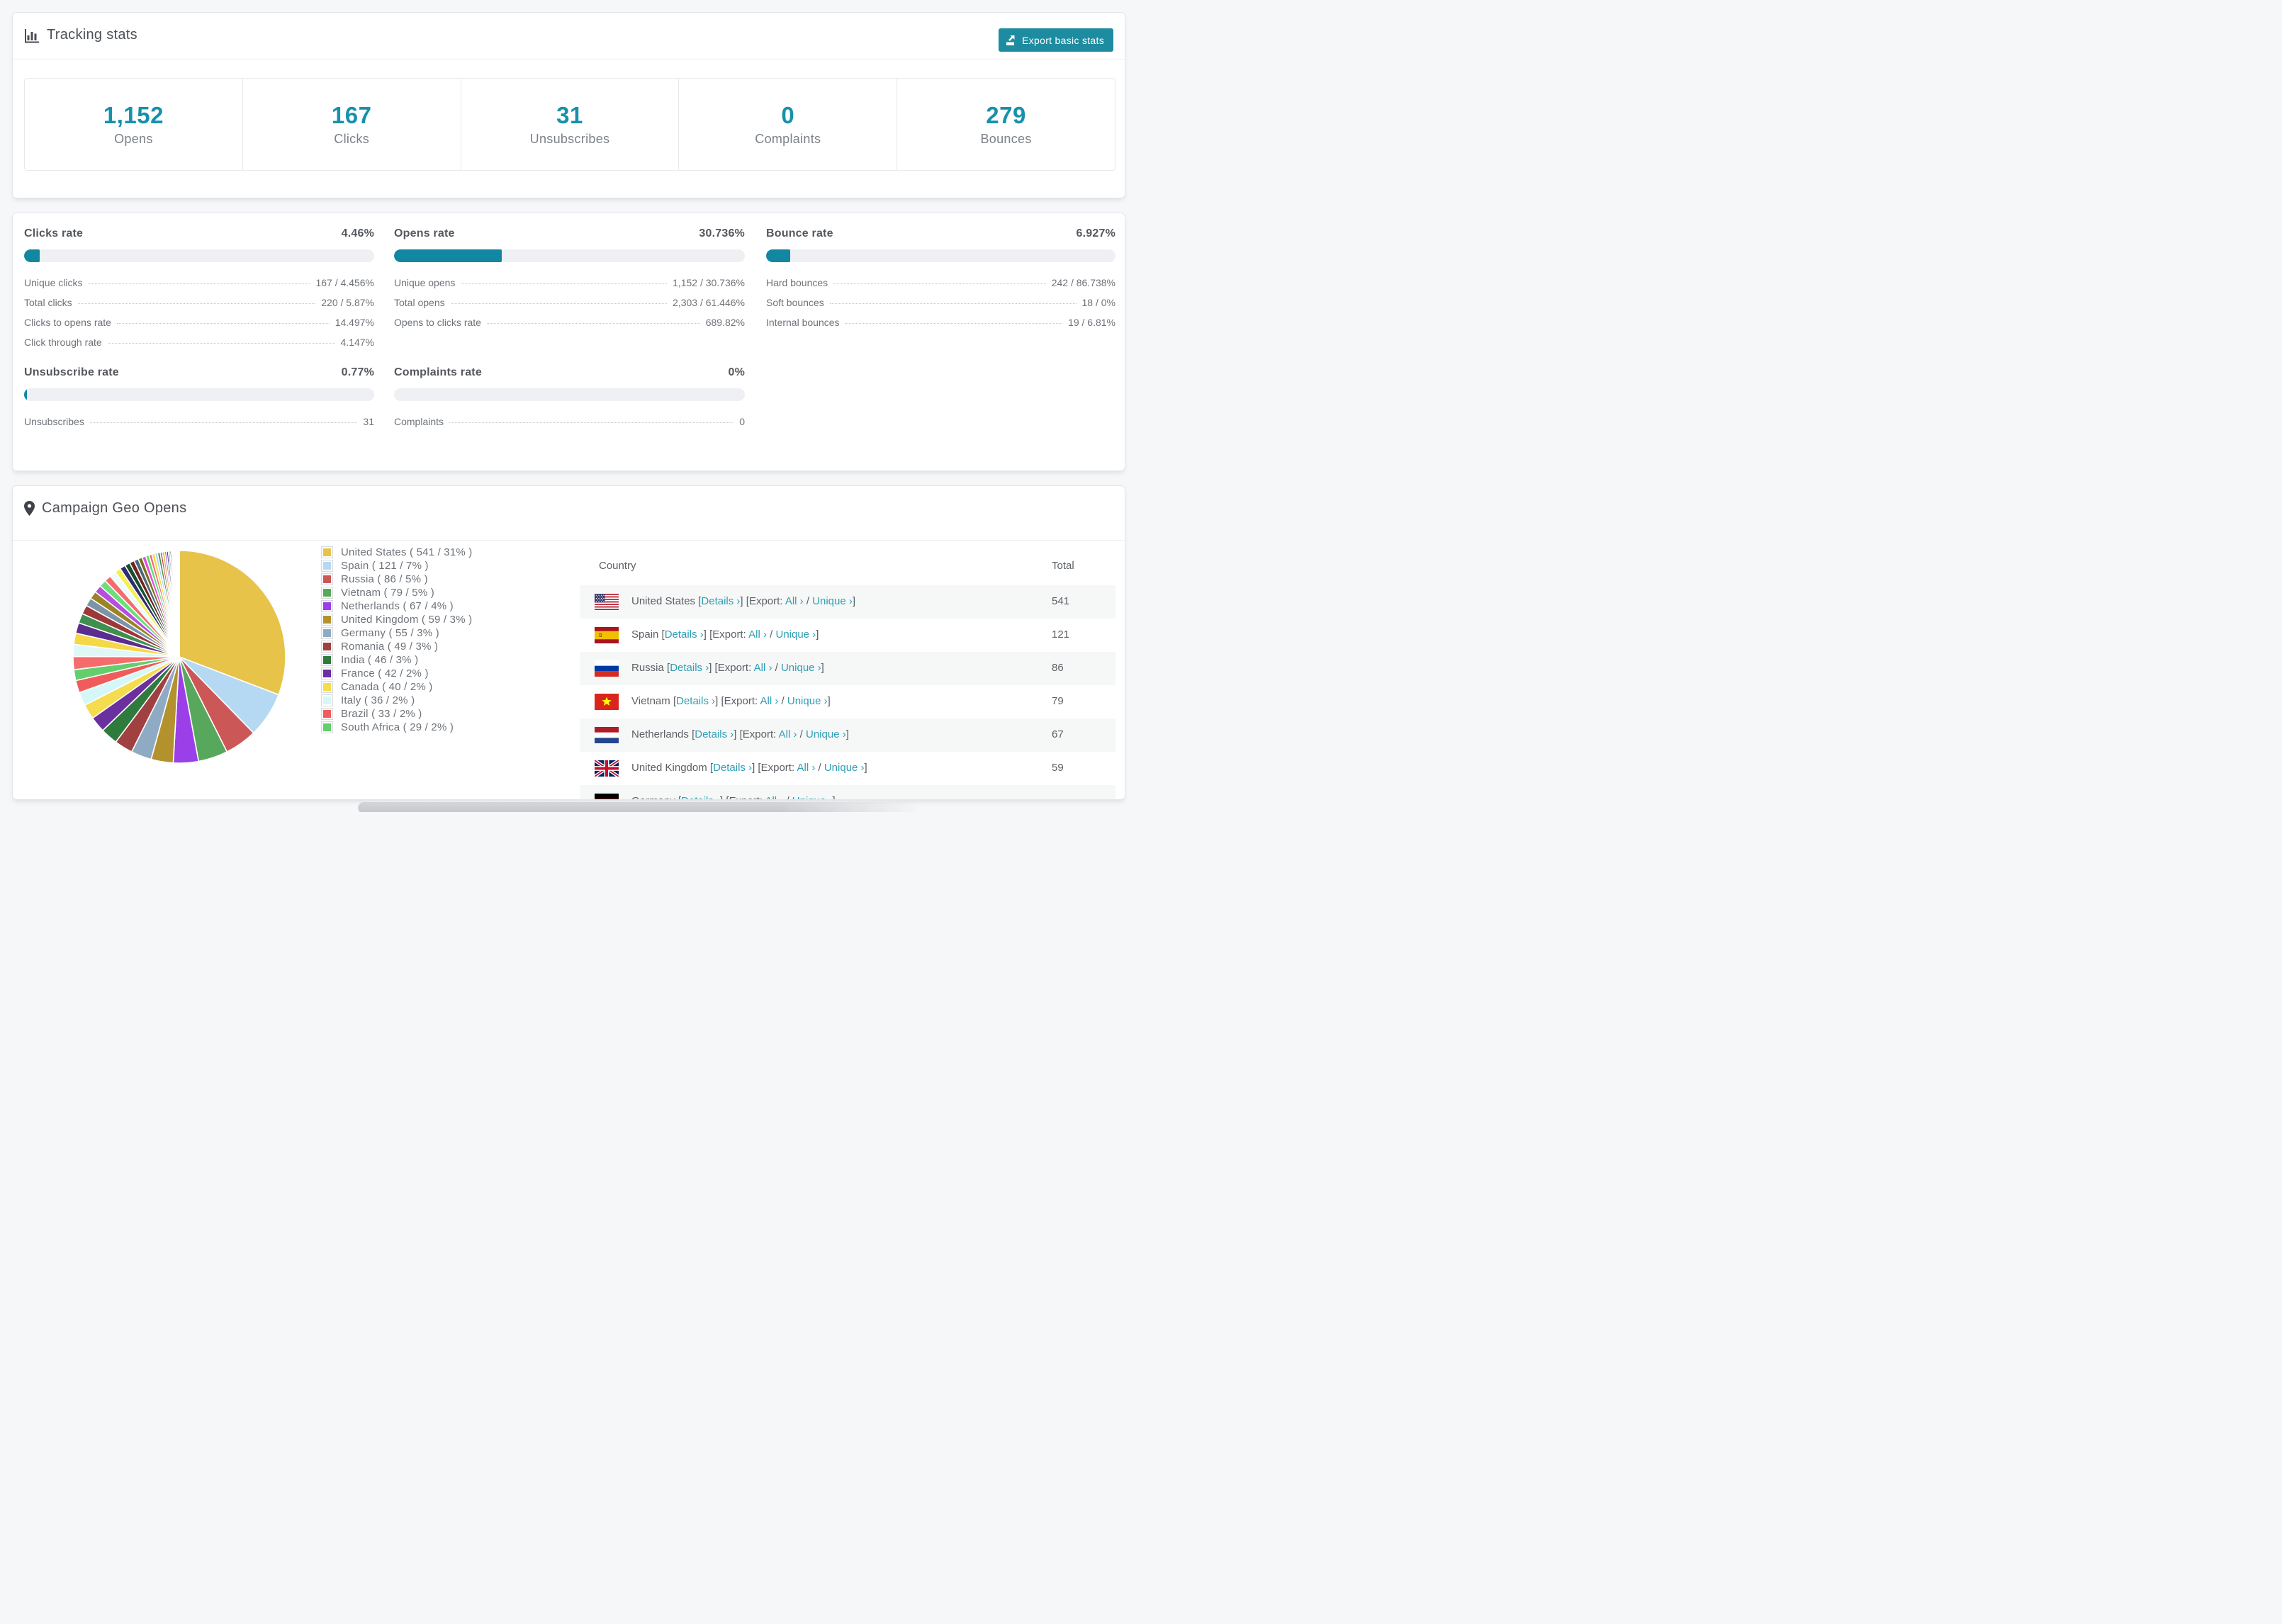 The image size is (2282, 1624). I want to click on rate-detail-row: Complaints 0, so click(570, 426).